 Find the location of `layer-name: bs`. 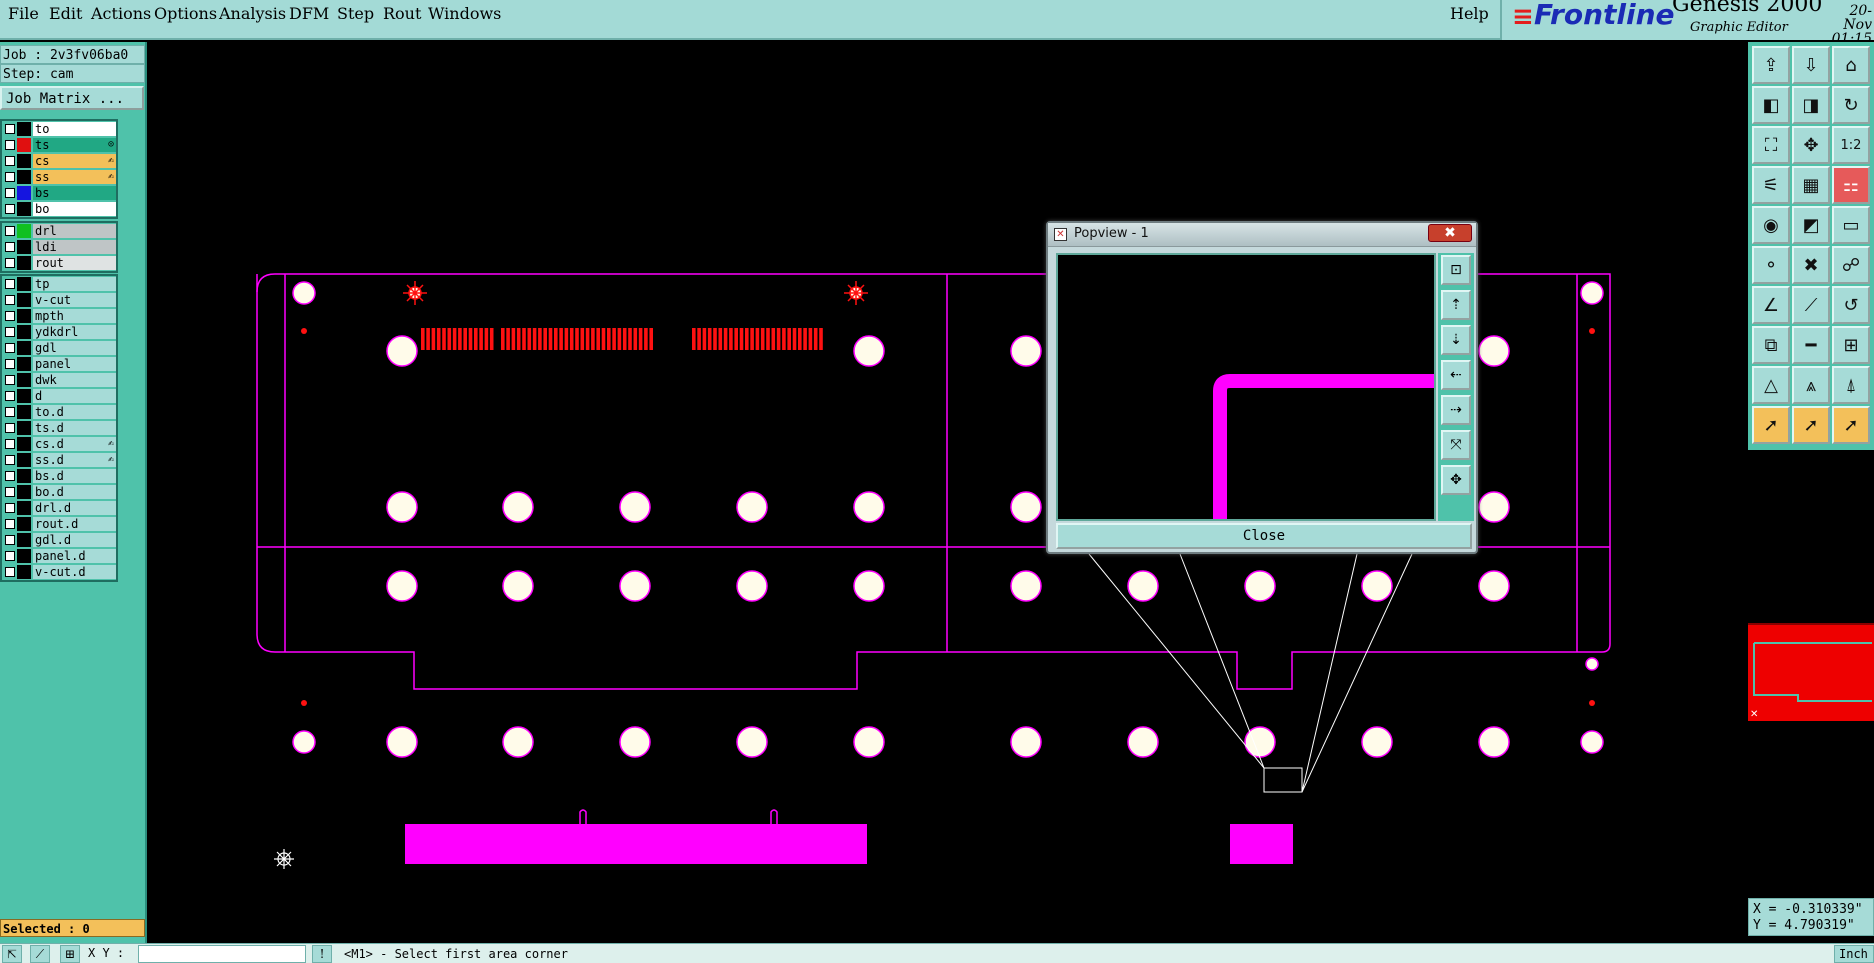

layer-name: bs is located at coordinates (74, 193).